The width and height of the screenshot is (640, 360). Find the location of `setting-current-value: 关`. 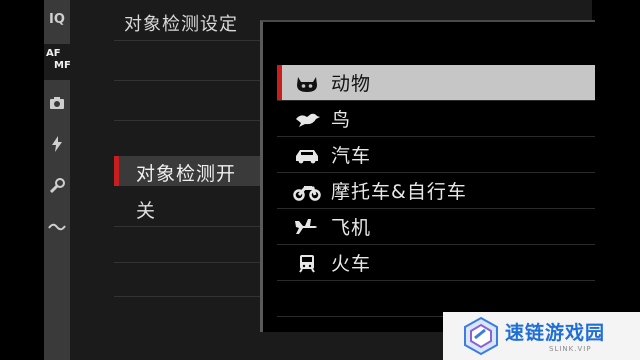

setting-current-value: 关 is located at coordinates (146, 211).